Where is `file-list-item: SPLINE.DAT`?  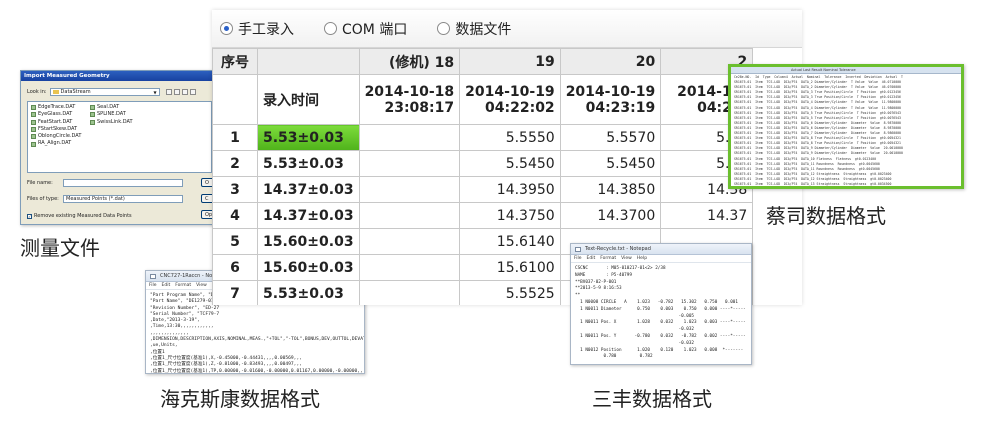
file-list-item: SPLINE.DAT is located at coordinates (111, 114).